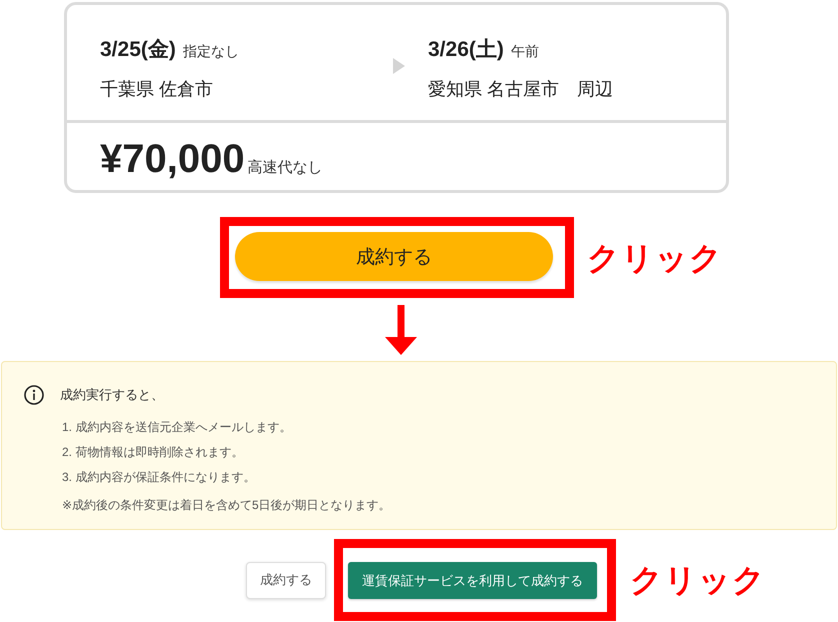 The height and width of the screenshot is (622, 838). Describe the element at coordinates (524, 52) in the screenshot. I see `time-text: 午前` at that location.